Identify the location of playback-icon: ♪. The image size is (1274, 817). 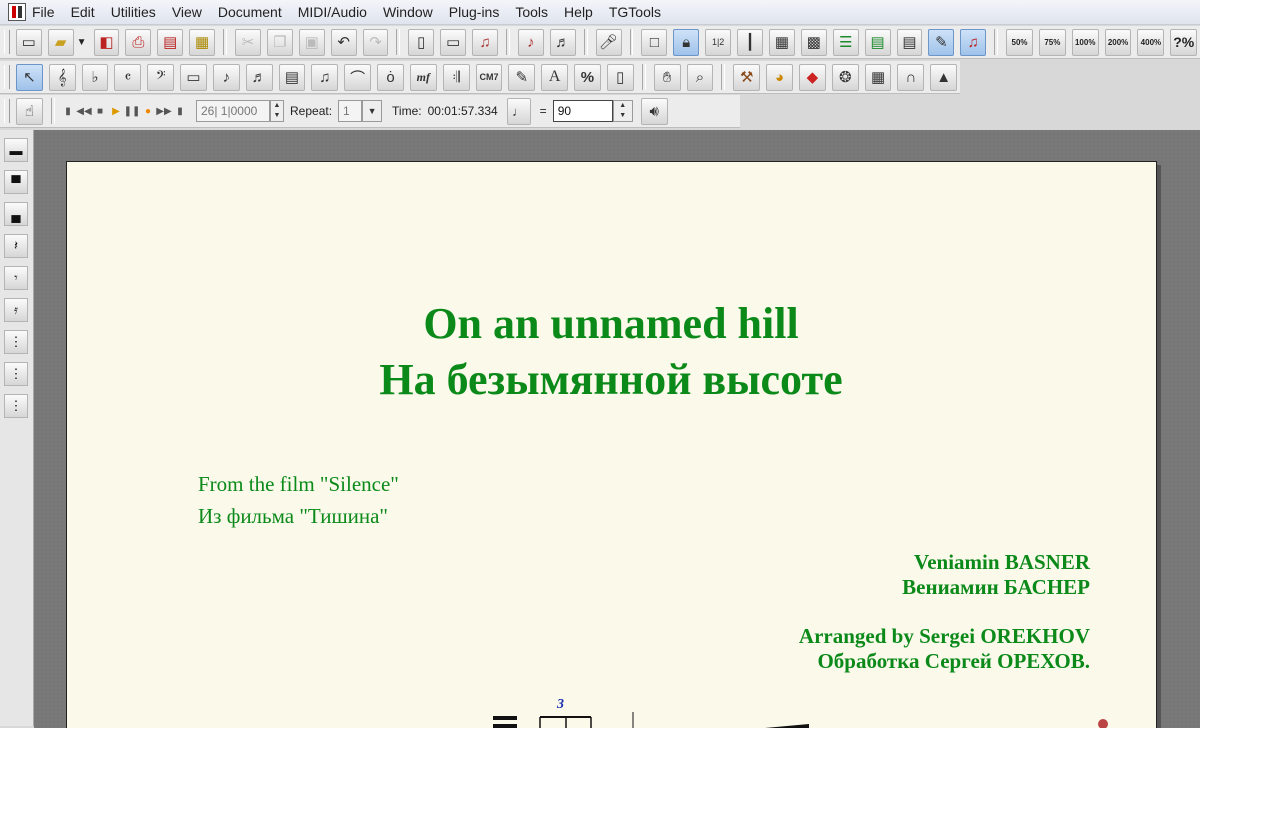
(530, 42).